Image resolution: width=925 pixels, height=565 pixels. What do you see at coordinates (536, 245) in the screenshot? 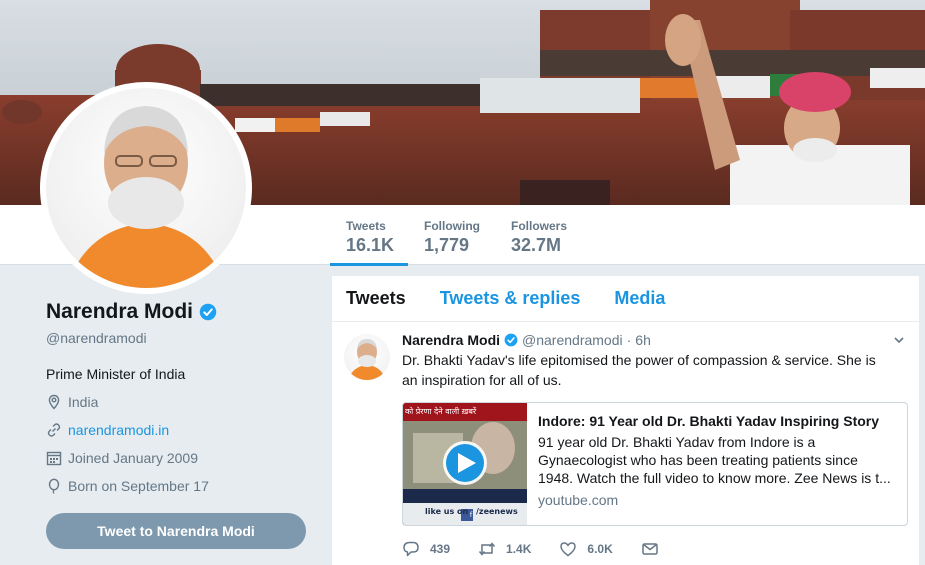
I see `stat-value: 32.7M` at bounding box center [536, 245].